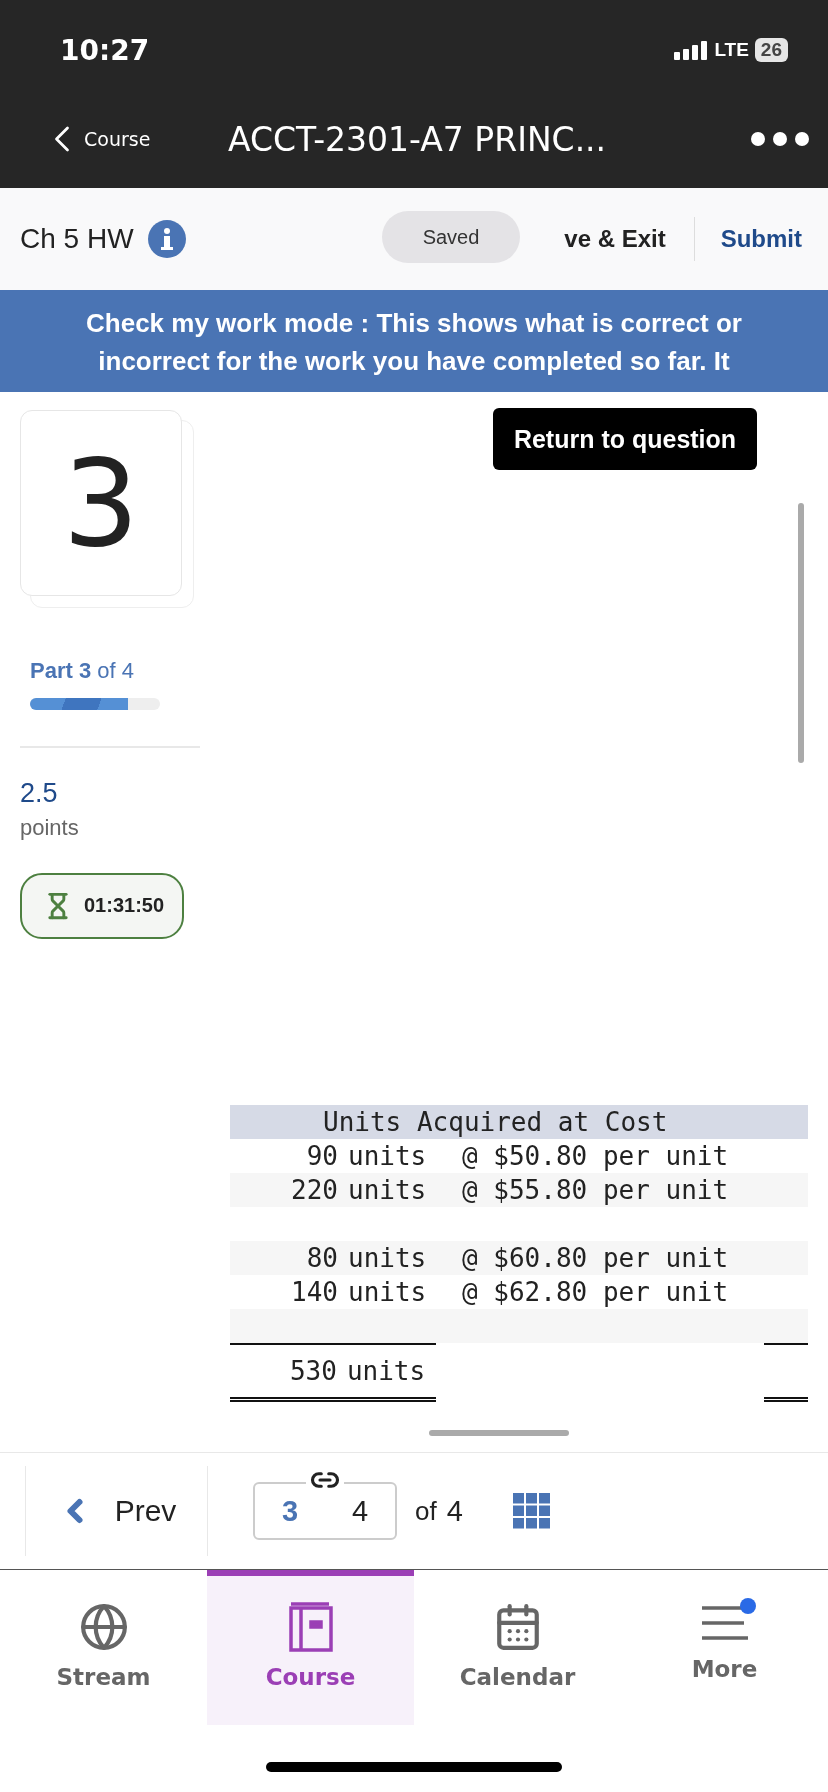 The image size is (828, 1792). Describe the element at coordinates (103, 1627) in the screenshot. I see `globe-icon` at that location.